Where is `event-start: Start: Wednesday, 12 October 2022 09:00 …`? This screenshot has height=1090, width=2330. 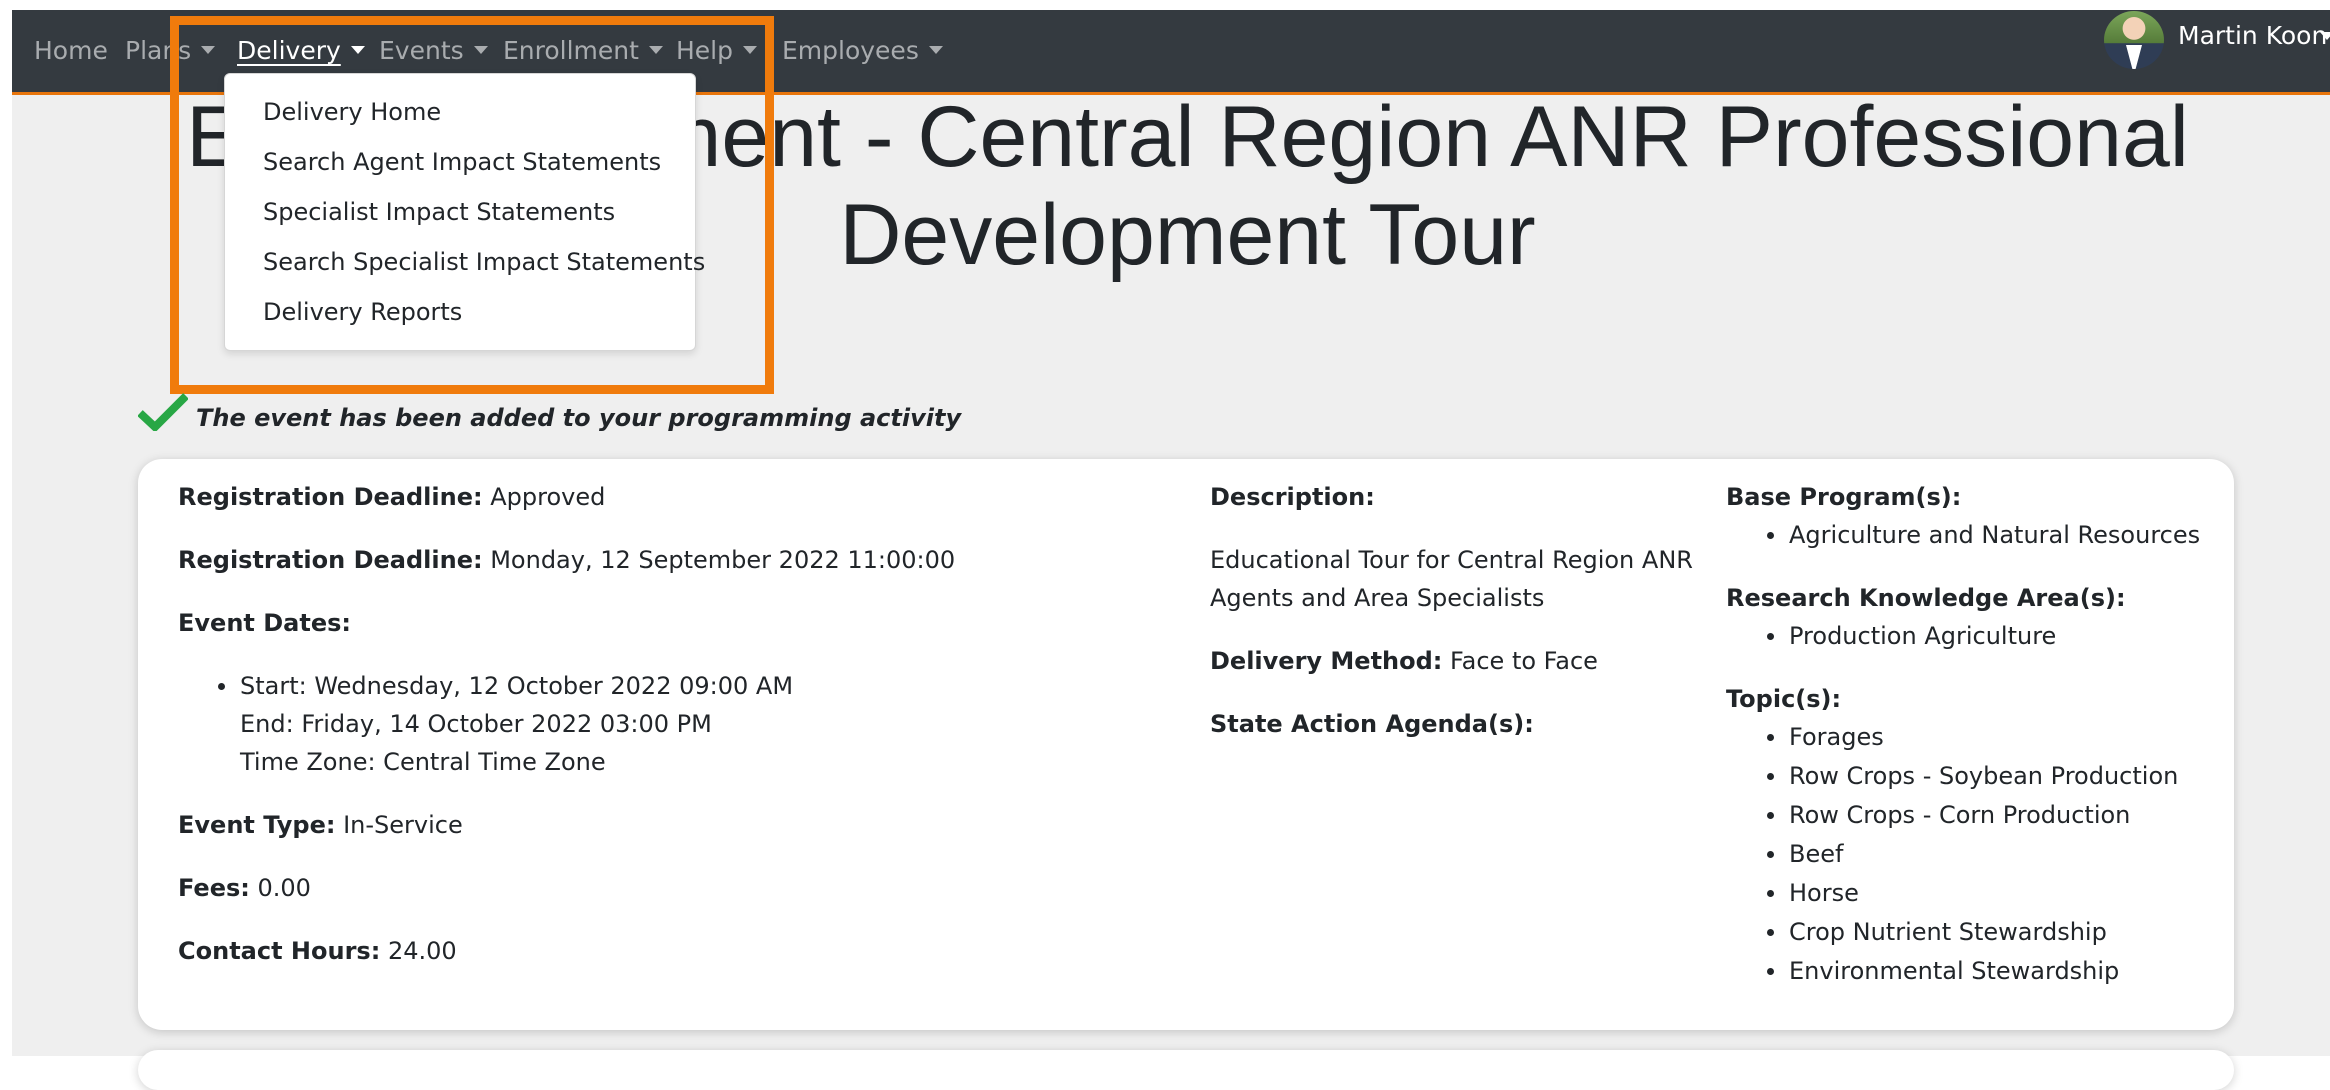
event-start: Start: Wednesday, 12 October 2022 09:00 … is located at coordinates (505, 686).